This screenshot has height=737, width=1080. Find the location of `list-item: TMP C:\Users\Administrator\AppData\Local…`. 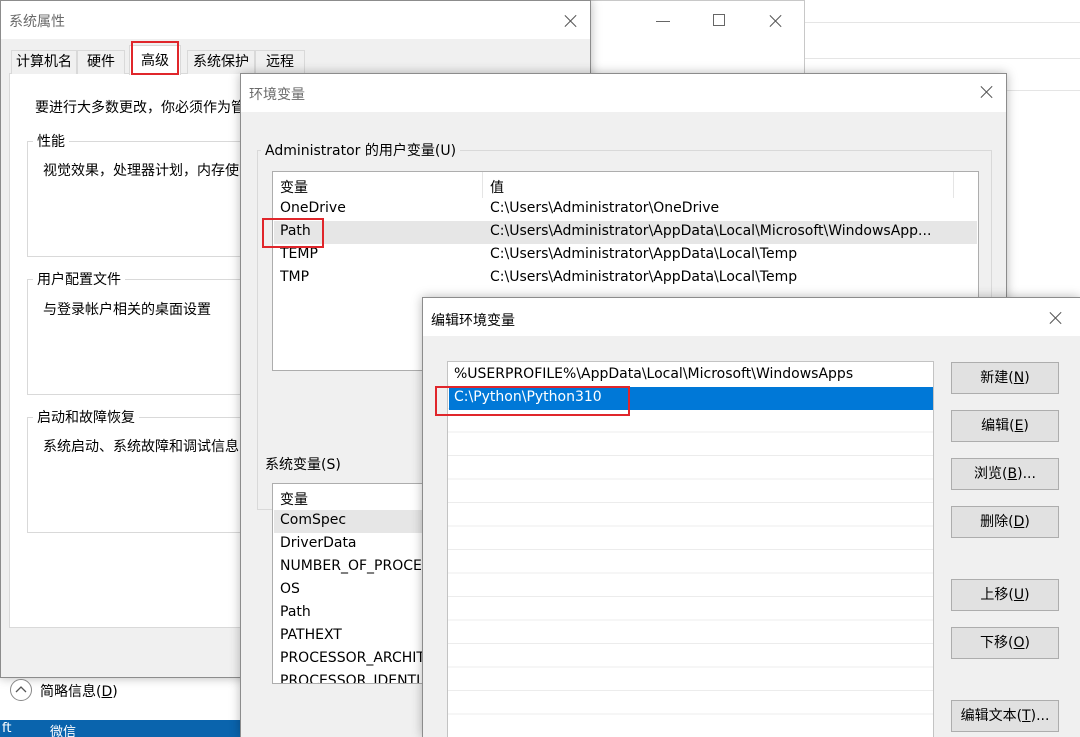

list-item: TMP C:\Users\Administrator\AppData\Local… is located at coordinates (625, 278).